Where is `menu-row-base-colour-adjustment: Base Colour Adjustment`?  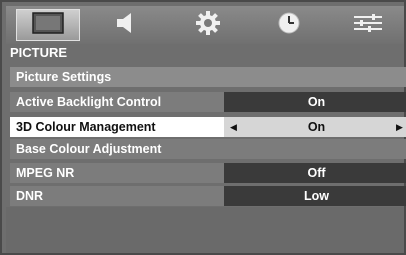
menu-row-base-colour-adjustment: Base Colour Adjustment is located at coordinates (208, 149).